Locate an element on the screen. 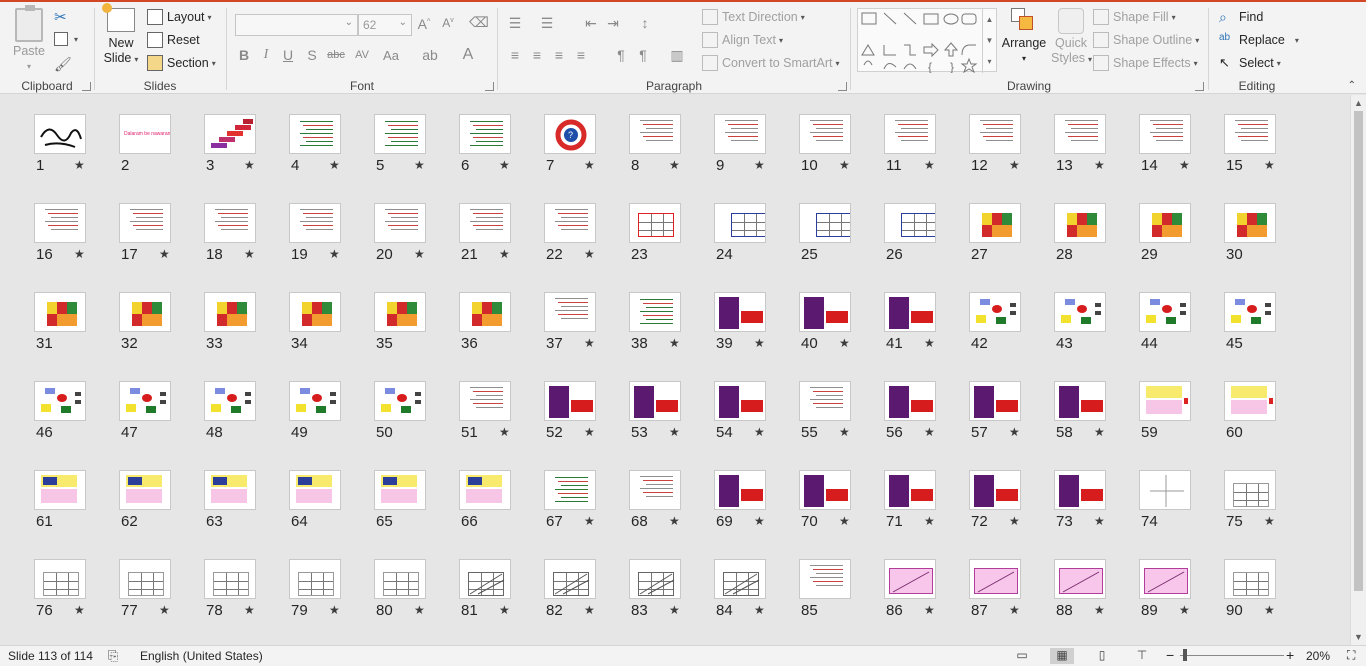  scrollbar-thumb is located at coordinates (1358, 351).